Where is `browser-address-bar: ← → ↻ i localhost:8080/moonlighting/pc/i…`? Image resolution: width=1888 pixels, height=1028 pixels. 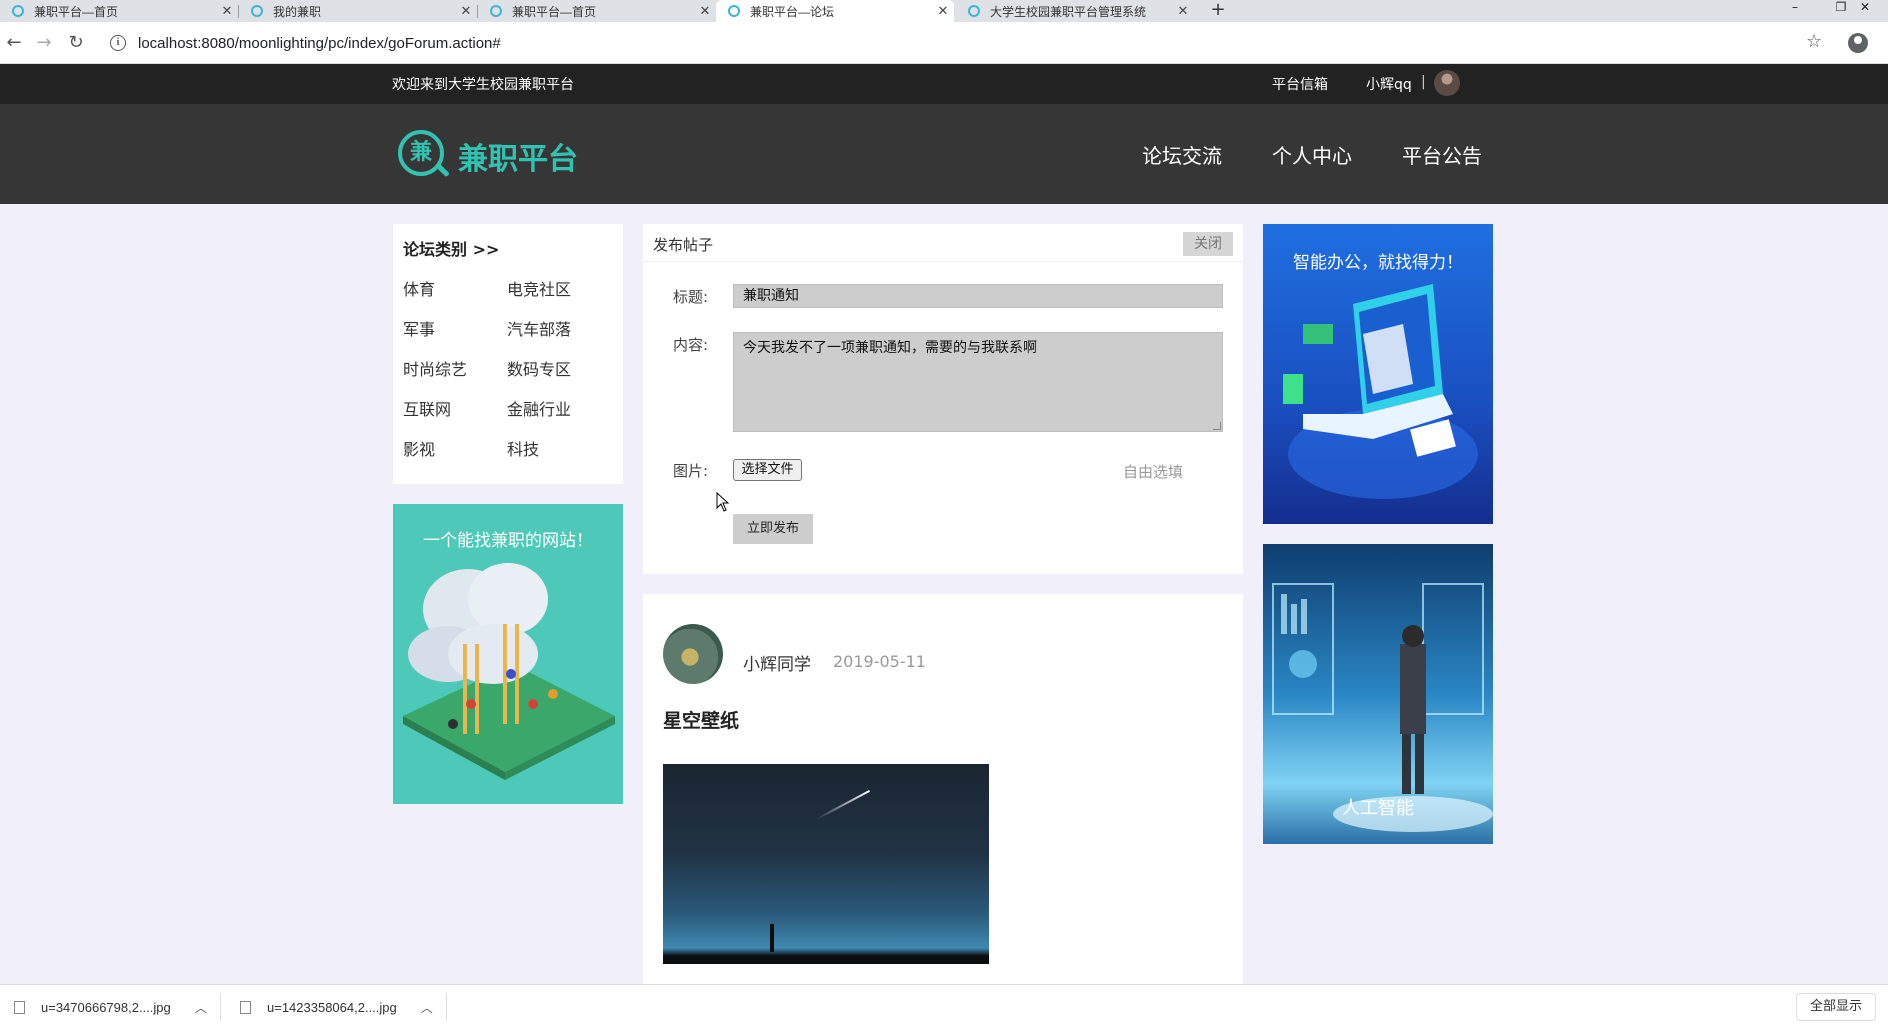 browser-address-bar: ← → ↻ i localhost:8080/moonlighting/pc/i… is located at coordinates (944, 43).